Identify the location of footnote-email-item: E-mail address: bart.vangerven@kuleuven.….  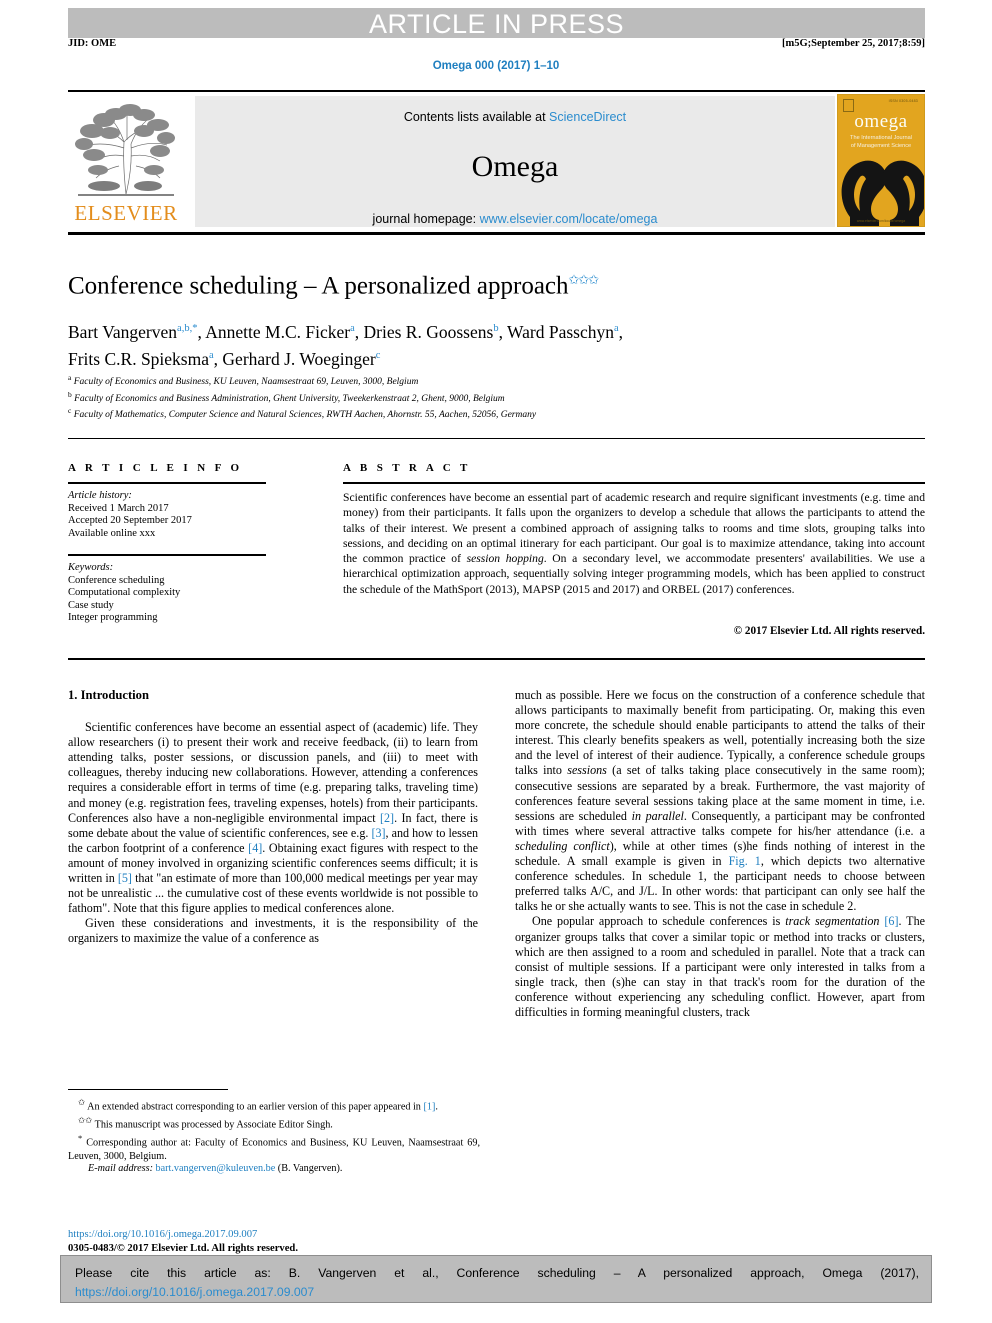
(274, 1169).